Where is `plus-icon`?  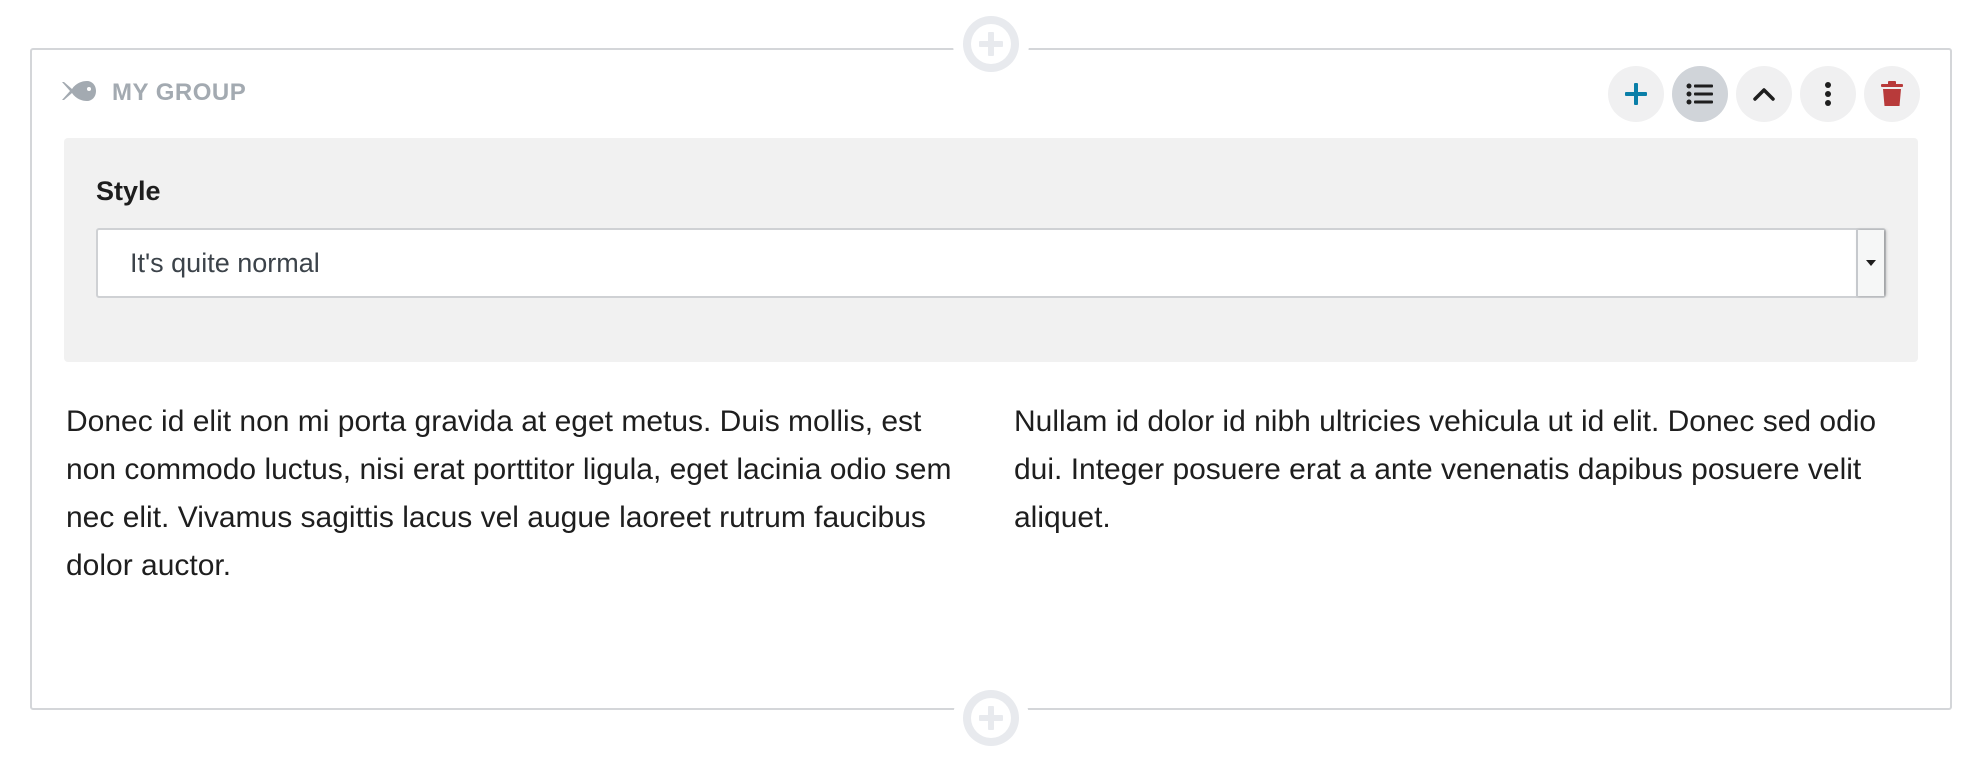
plus-icon is located at coordinates (1636, 94).